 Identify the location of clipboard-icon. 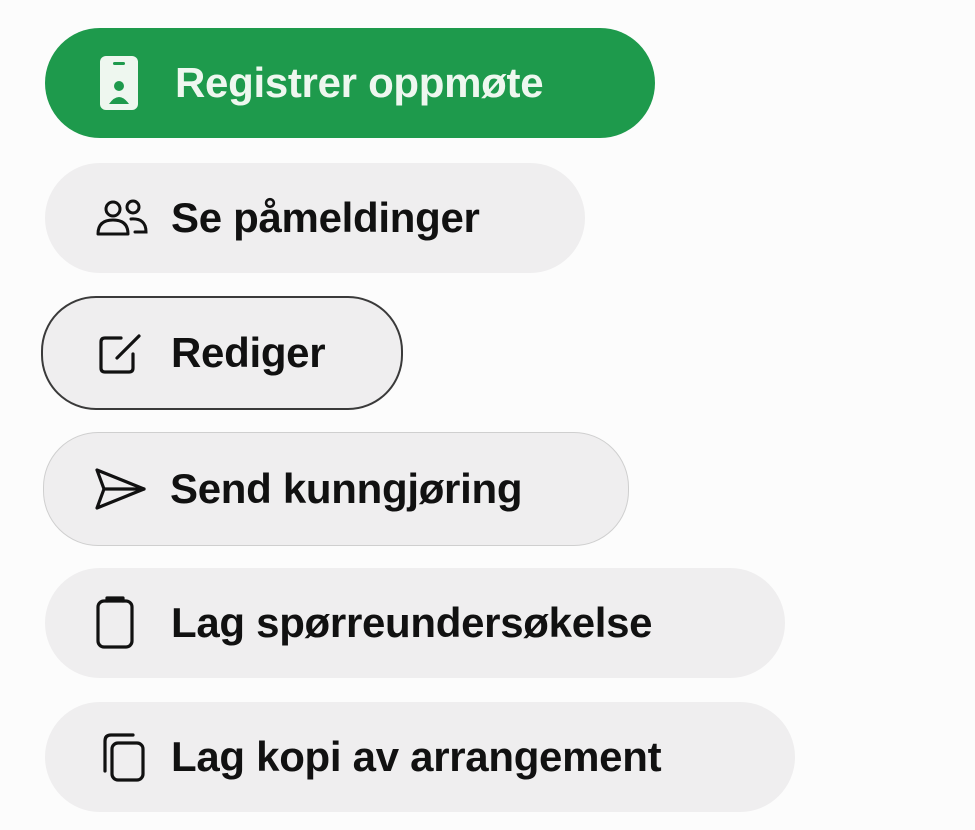
(122, 623).